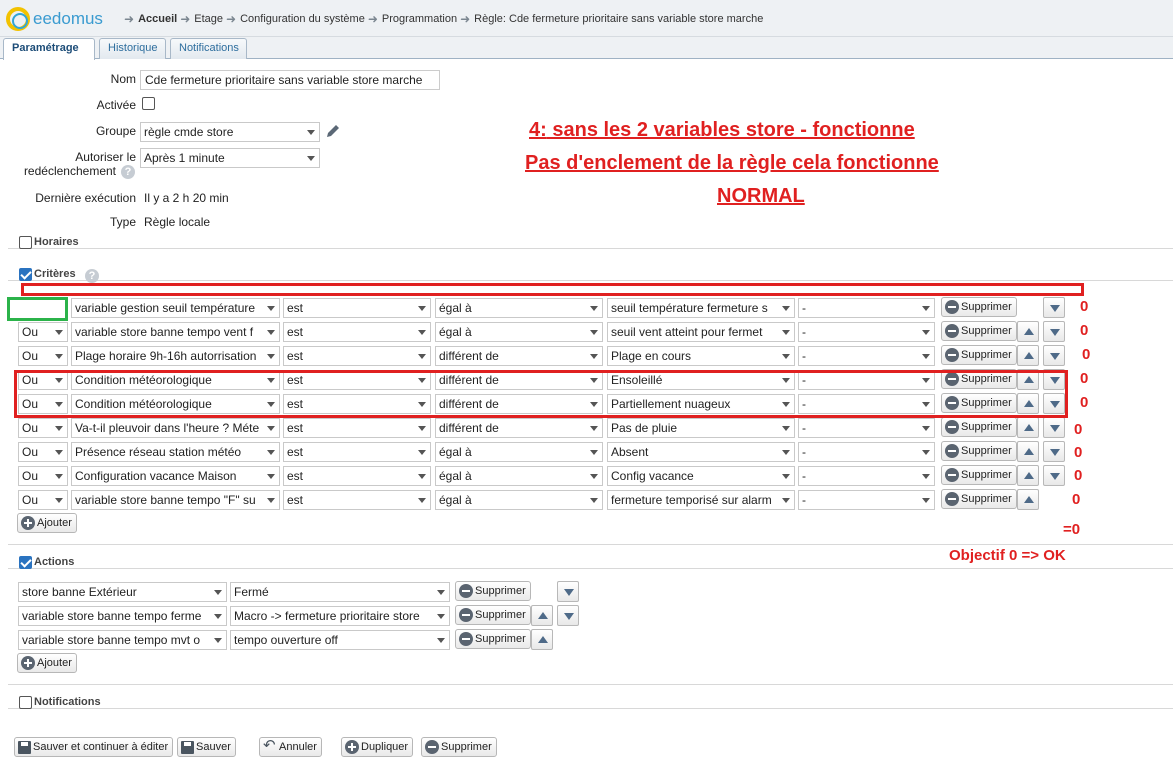 The height and width of the screenshot is (777, 1173). Describe the element at coordinates (132, 48) in the screenshot. I see `tab-historique: Historique` at that location.